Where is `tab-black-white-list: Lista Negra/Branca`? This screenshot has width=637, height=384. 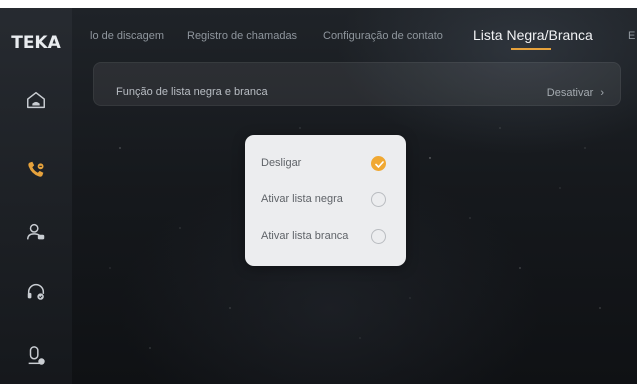
tab-black-white-list: Lista Negra/Branca is located at coordinates (533, 38).